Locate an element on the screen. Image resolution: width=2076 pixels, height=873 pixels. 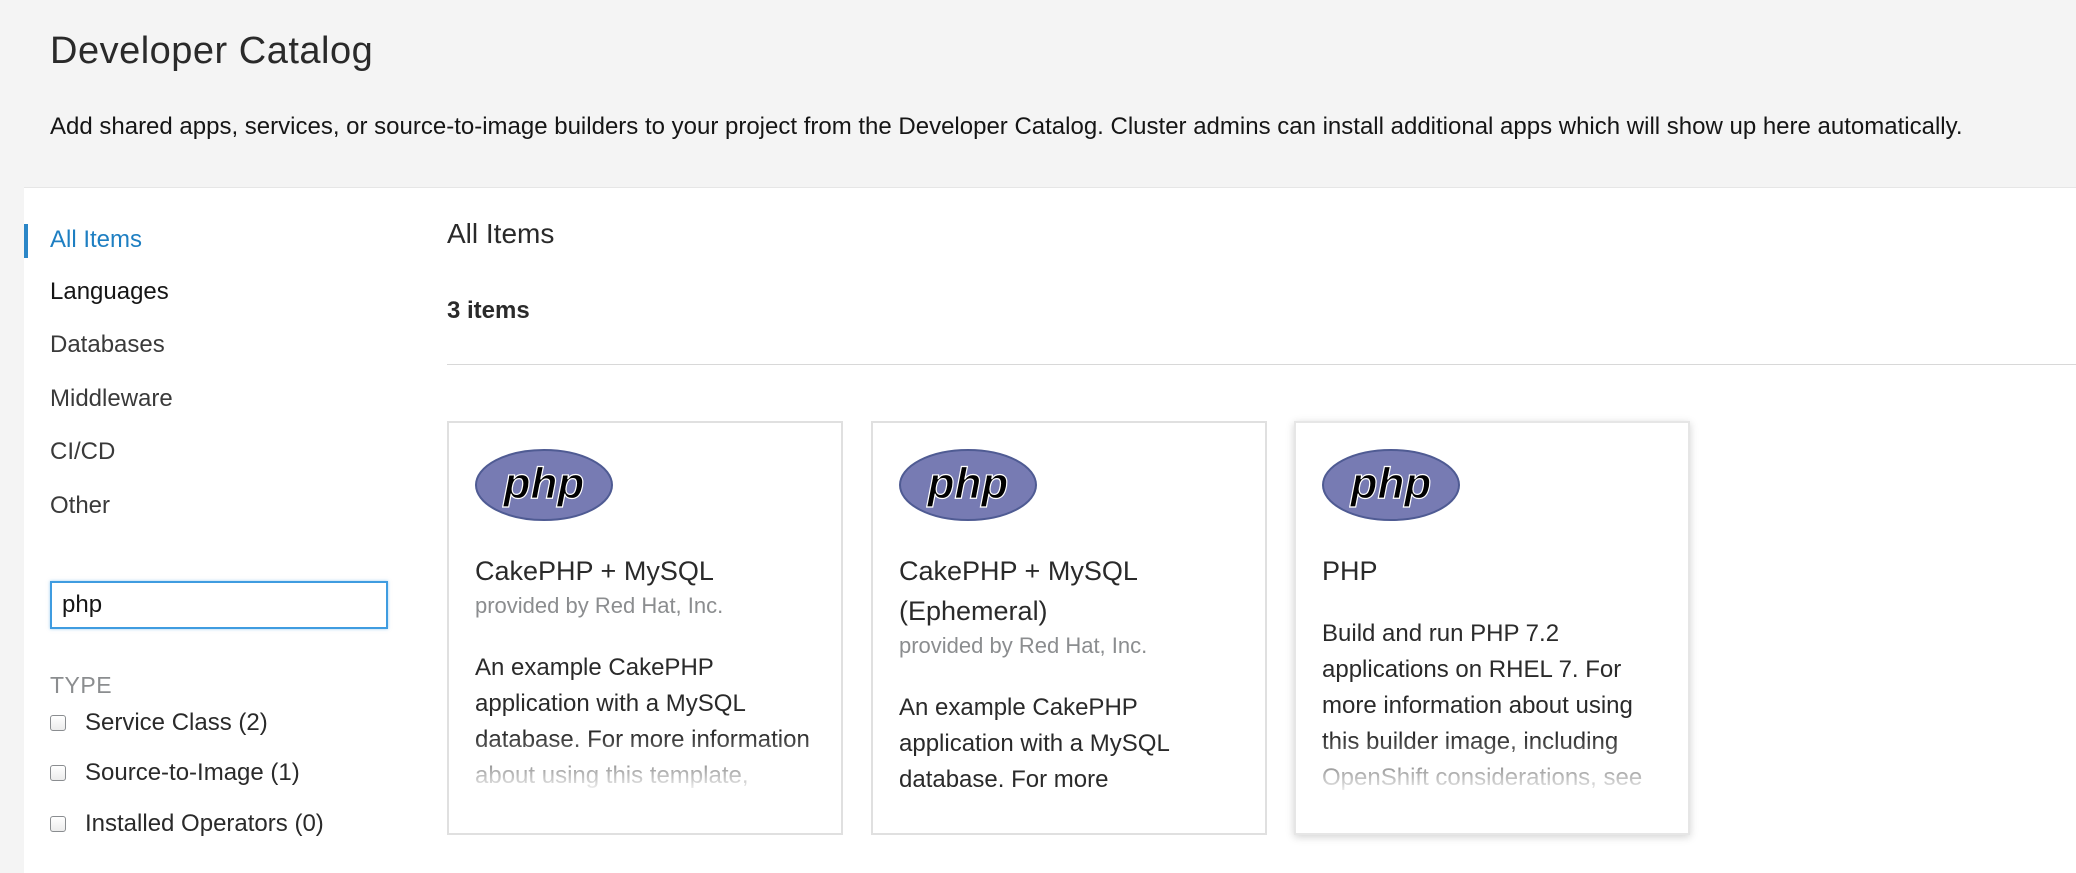
tile-title: PHP is located at coordinates (1350, 571).